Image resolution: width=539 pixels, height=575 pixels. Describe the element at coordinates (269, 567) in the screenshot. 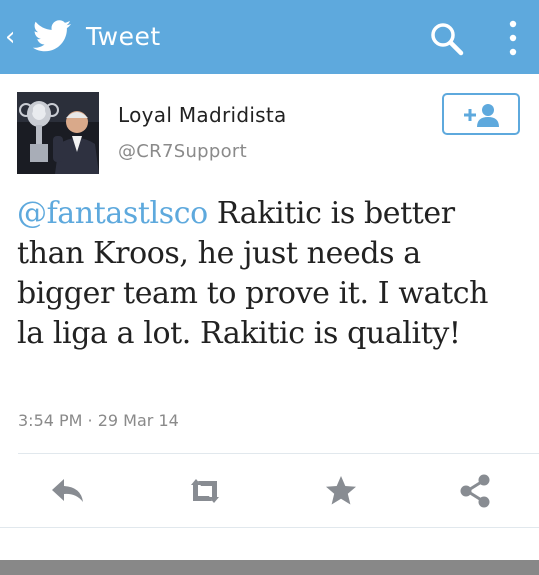

I see `bottom-edge` at that location.